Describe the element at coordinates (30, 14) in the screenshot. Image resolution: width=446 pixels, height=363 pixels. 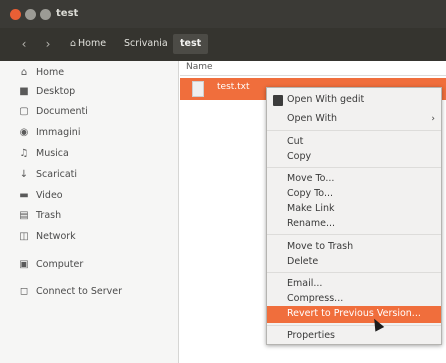
I see `minimize-window-button` at that location.